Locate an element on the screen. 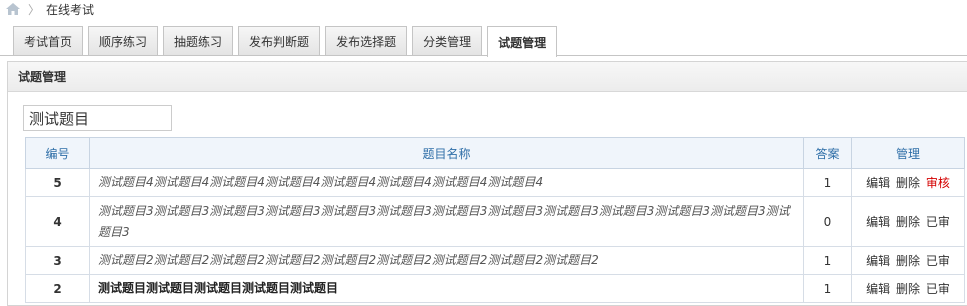 This screenshot has width=967, height=306. row-actions: 编辑 删除 审核 is located at coordinates (908, 182).